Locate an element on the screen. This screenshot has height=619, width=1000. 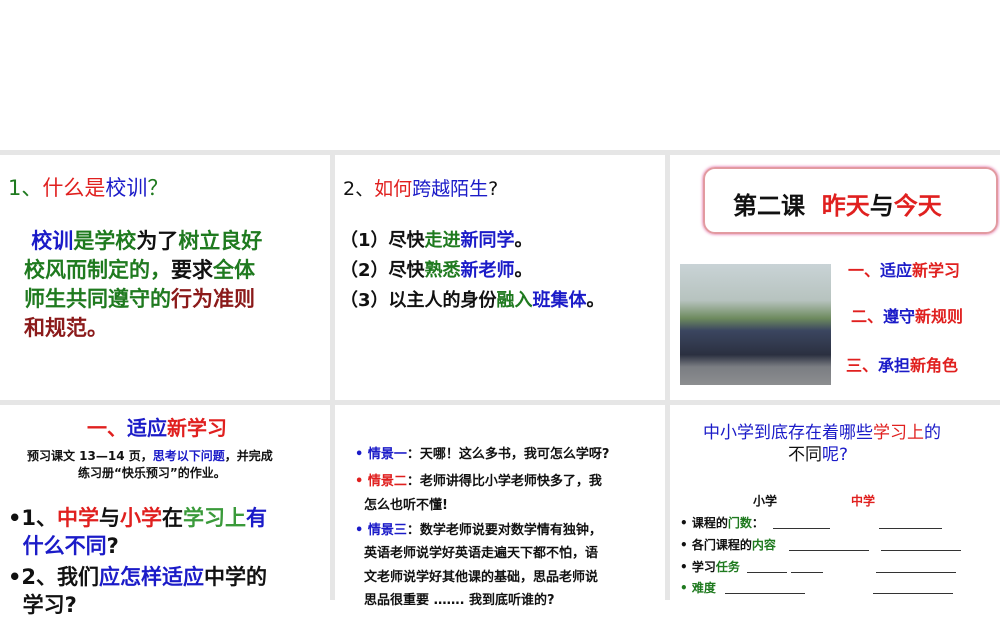
text-segment: 1、 is located at coordinates (25, 188).